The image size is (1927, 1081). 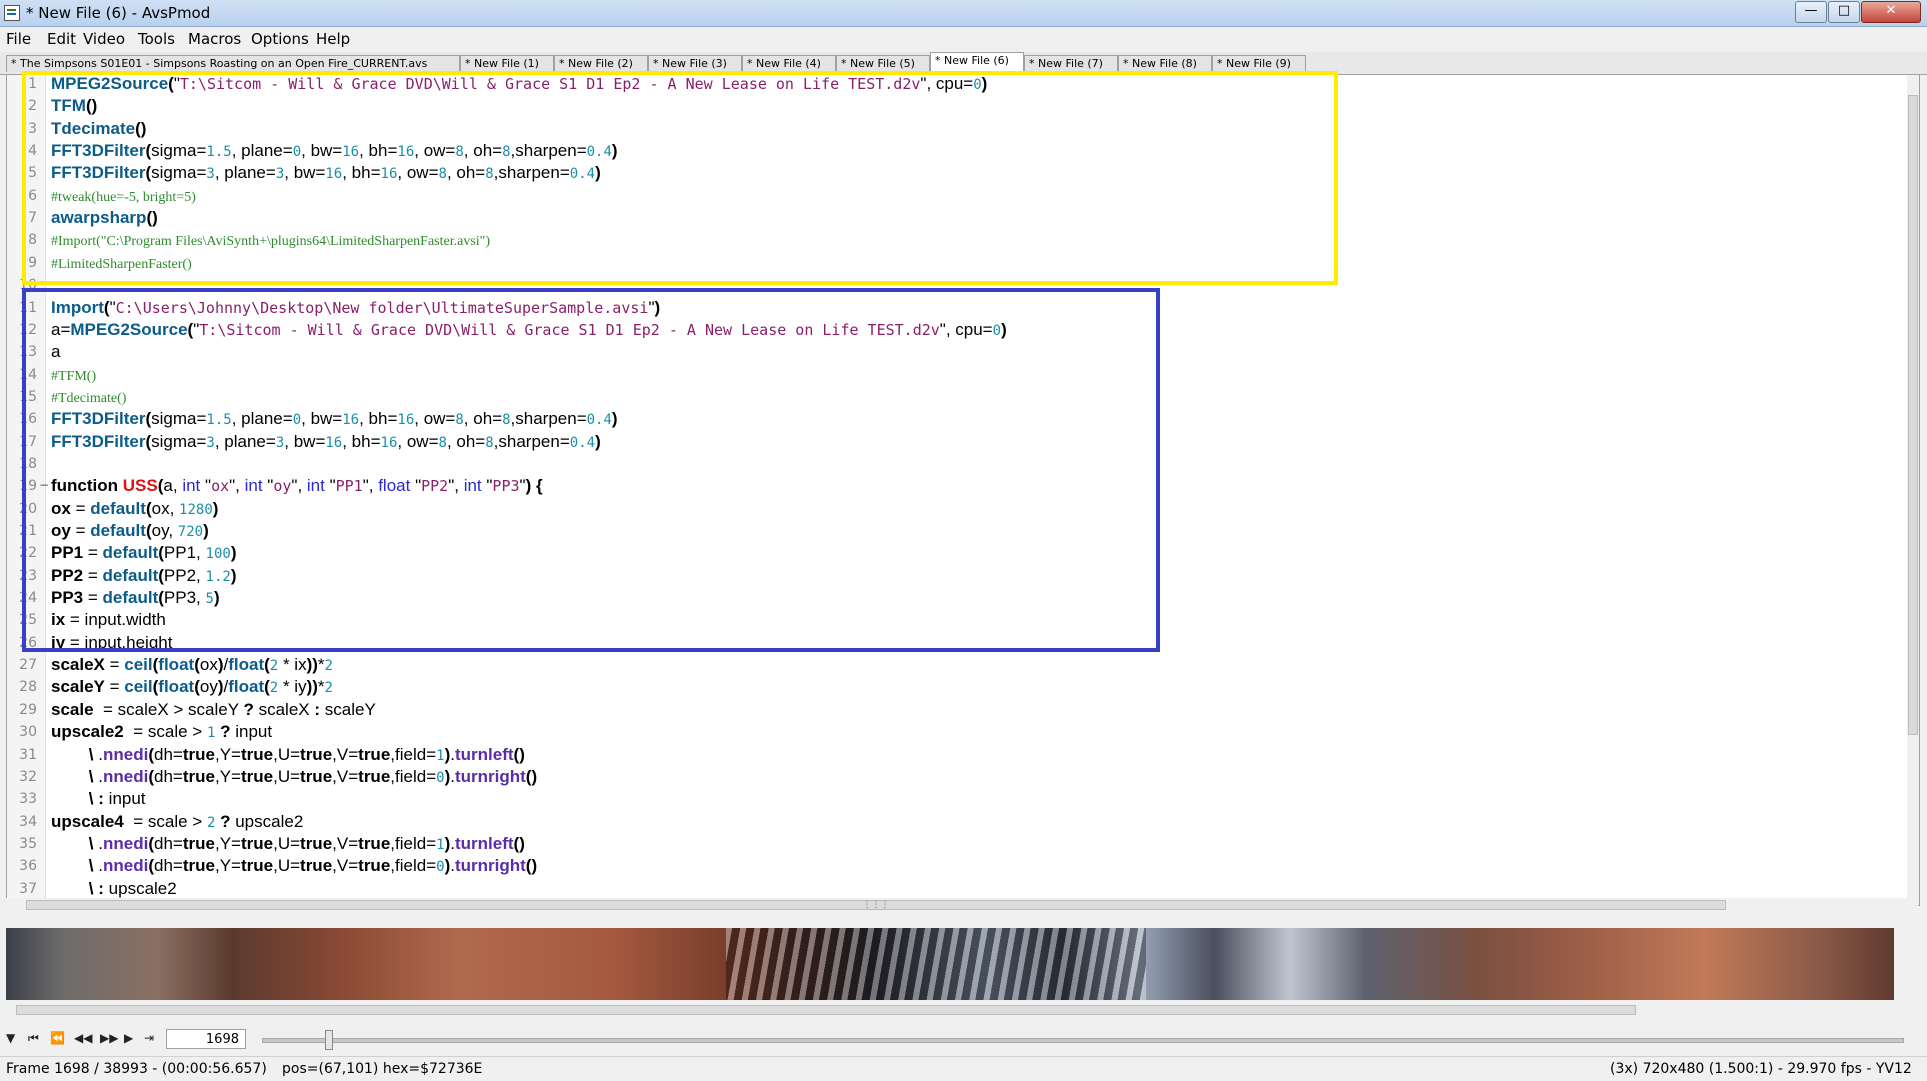 What do you see at coordinates (206, 1039) in the screenshot?
I see `frame-number-input: 1698` at bounding box center [206, 1039].